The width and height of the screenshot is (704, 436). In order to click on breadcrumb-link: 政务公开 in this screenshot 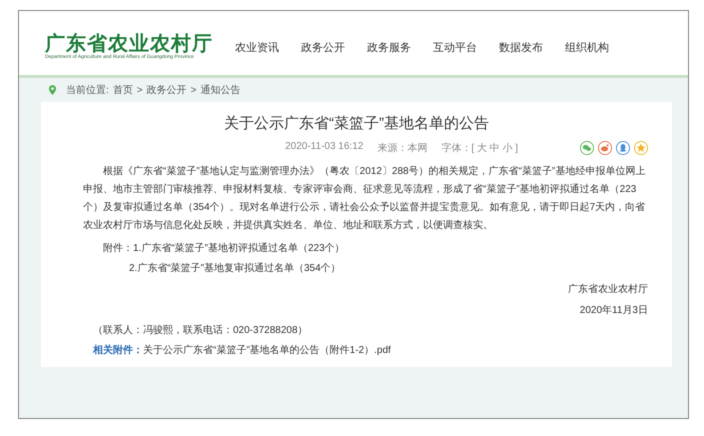, I will do `click(166, 90)`.